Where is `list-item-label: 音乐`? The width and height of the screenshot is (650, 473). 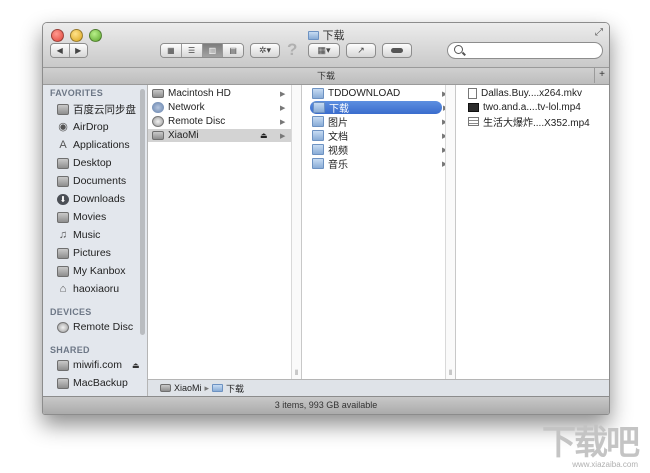
list-item-label: 音乐 is located at coordinates (338, 165).